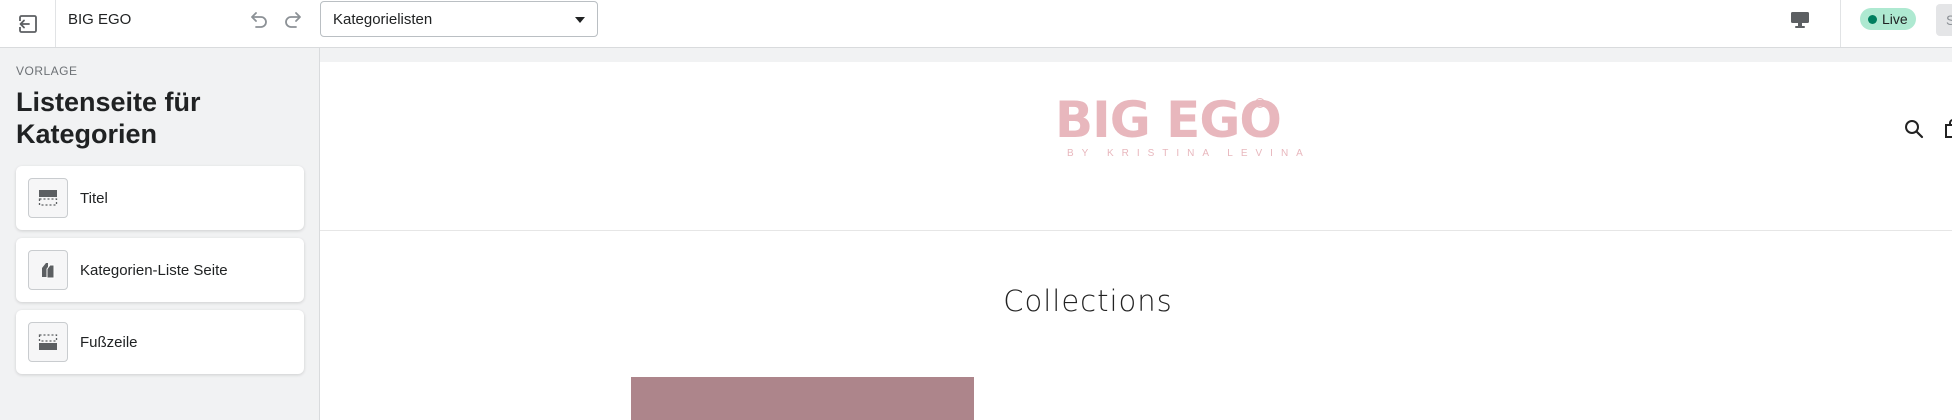 This screenshot has height=420, width=1952. Describe the element at coordinates (1260, 103) in the screenshot. I see `registered-icon` at that location.